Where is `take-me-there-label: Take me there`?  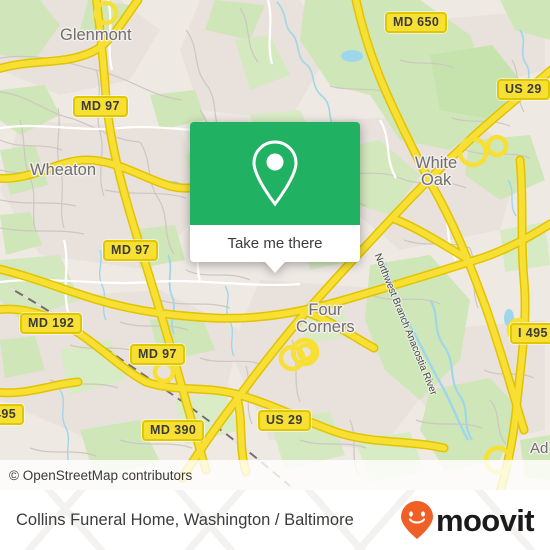
take-me-there-label: Take me there is located at coordinates (275, 243).